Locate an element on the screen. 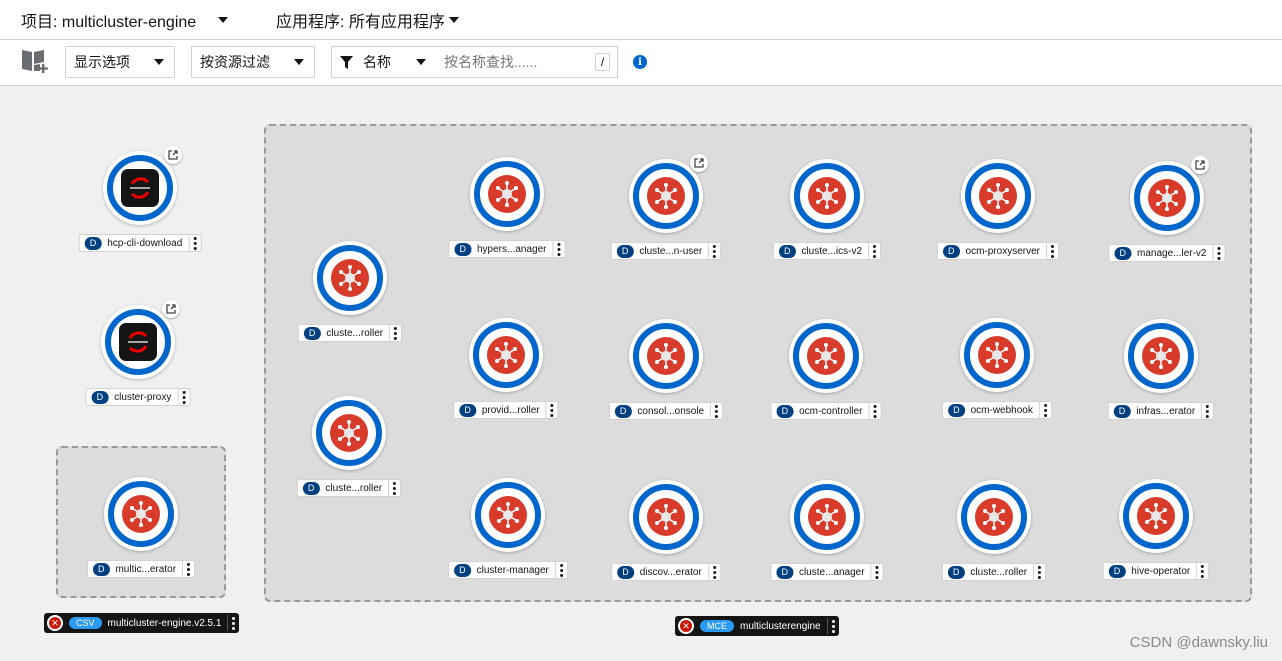  node-name: hive-operator is located at coordinates (1161, 571).